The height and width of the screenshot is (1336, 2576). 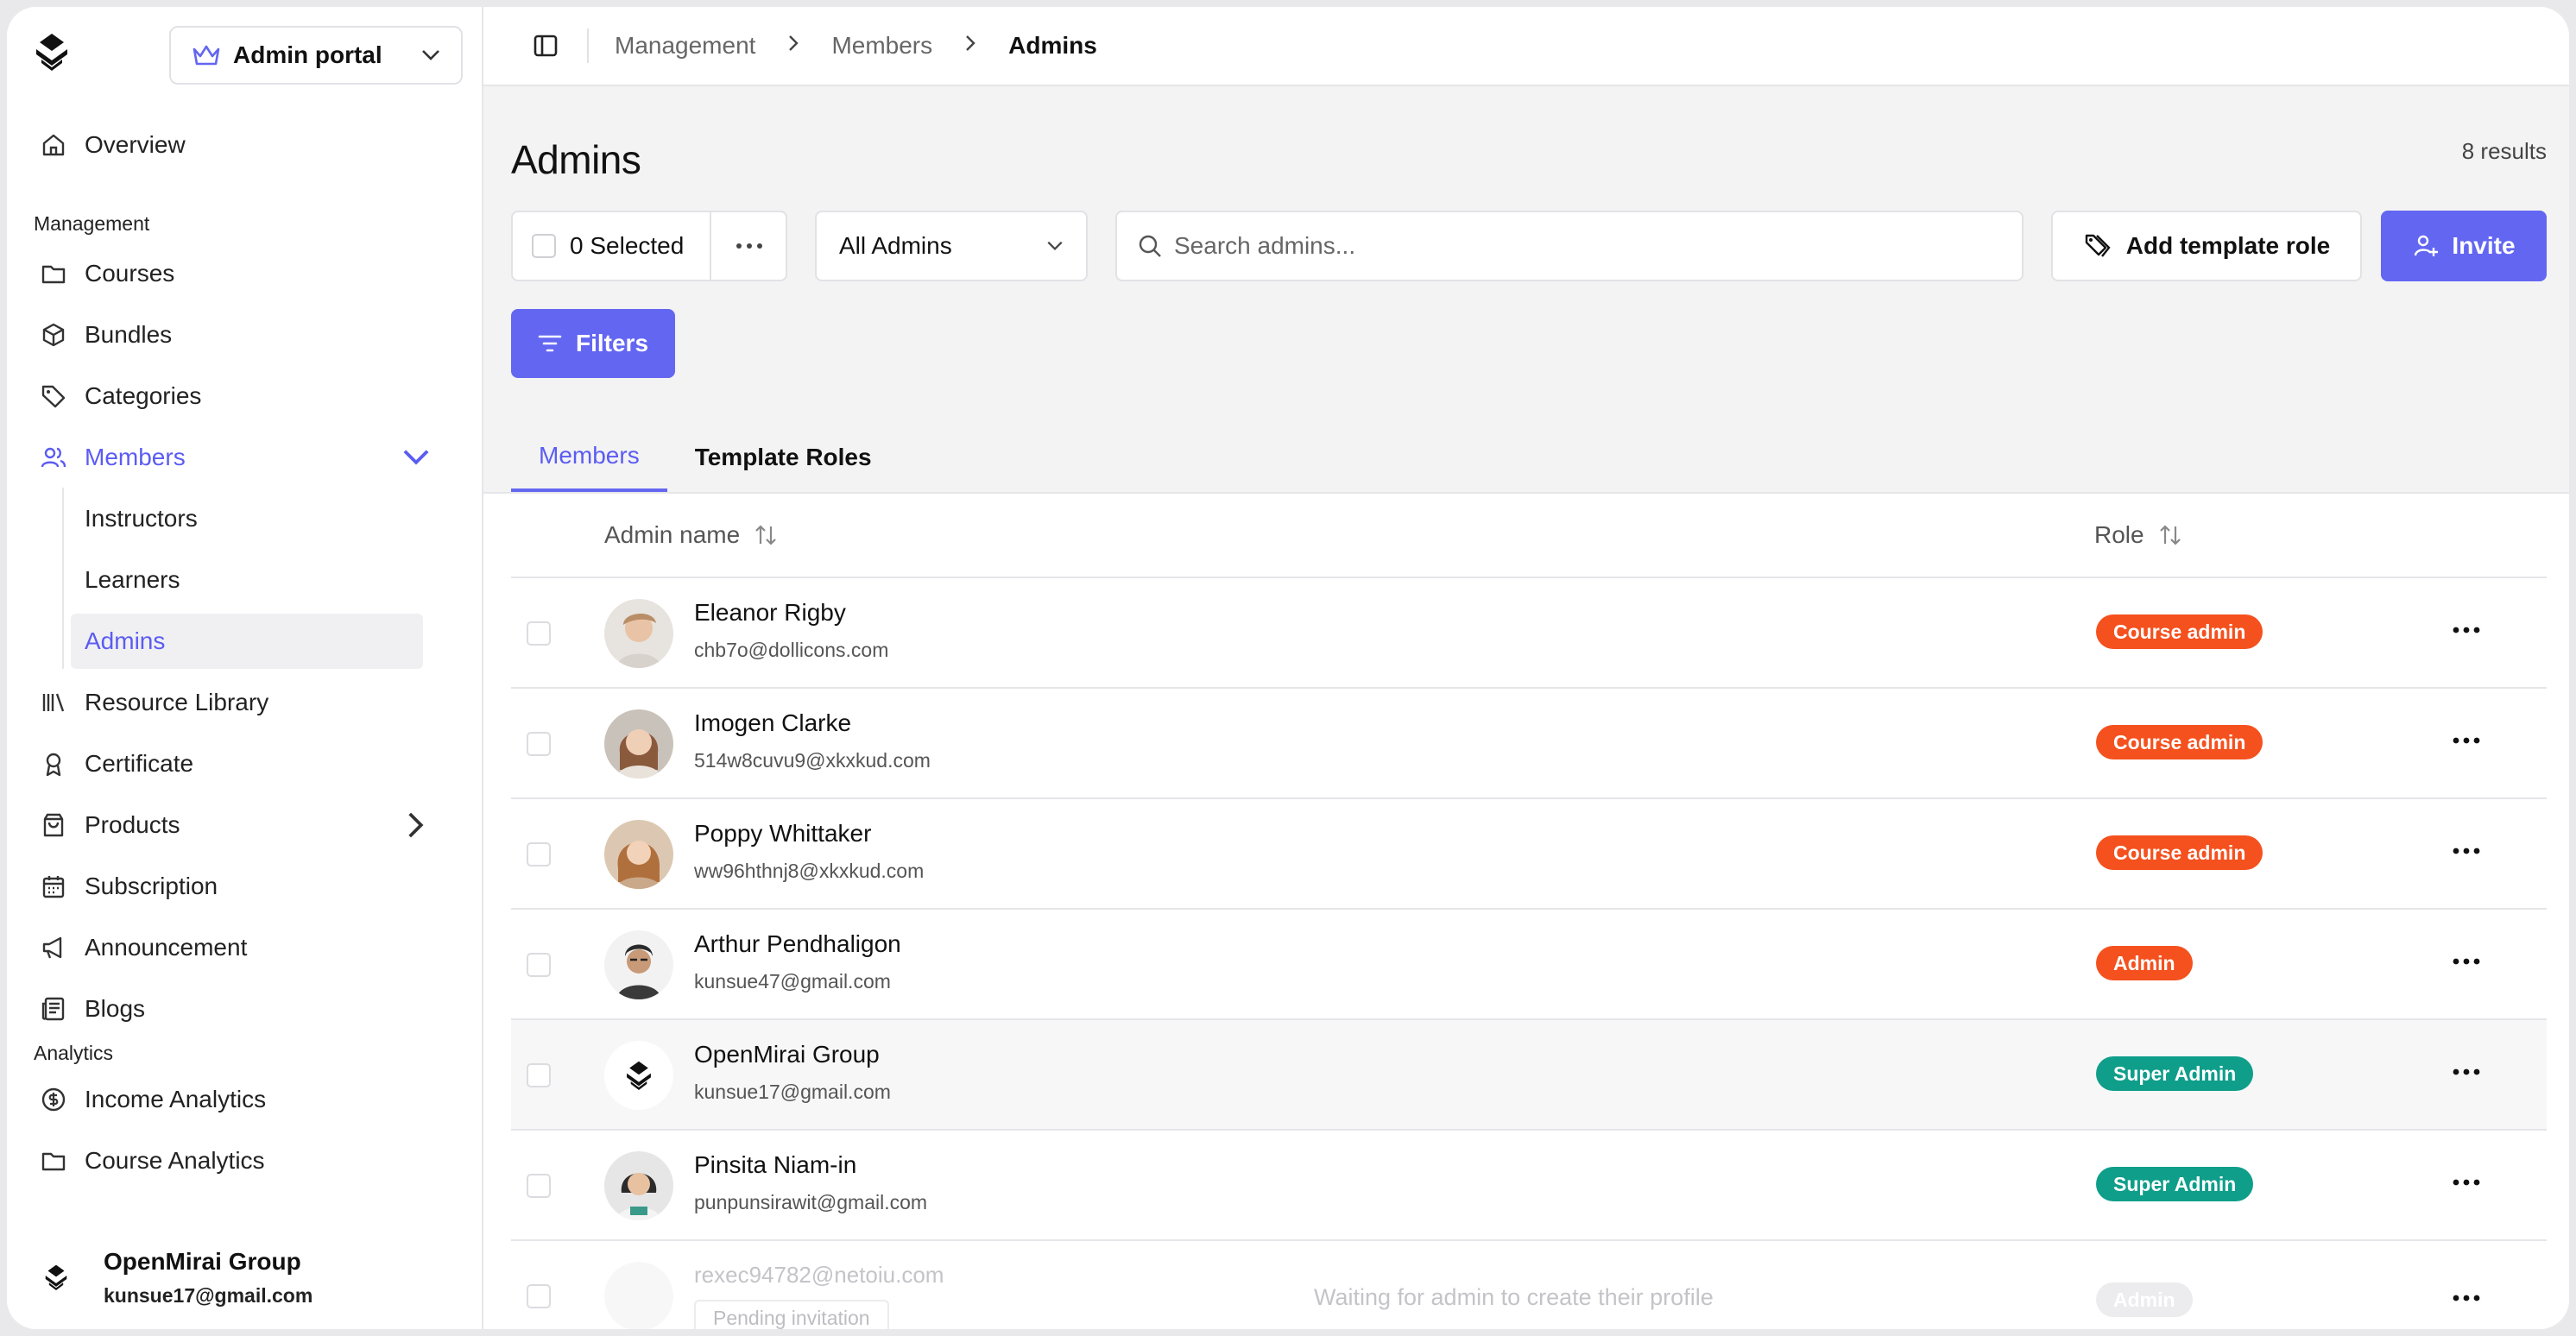 What do you see at coordinates (787, 1055) in the screenshot?
I see `admin-name: OpenMirai Group` at bounding box center [787, 1055].